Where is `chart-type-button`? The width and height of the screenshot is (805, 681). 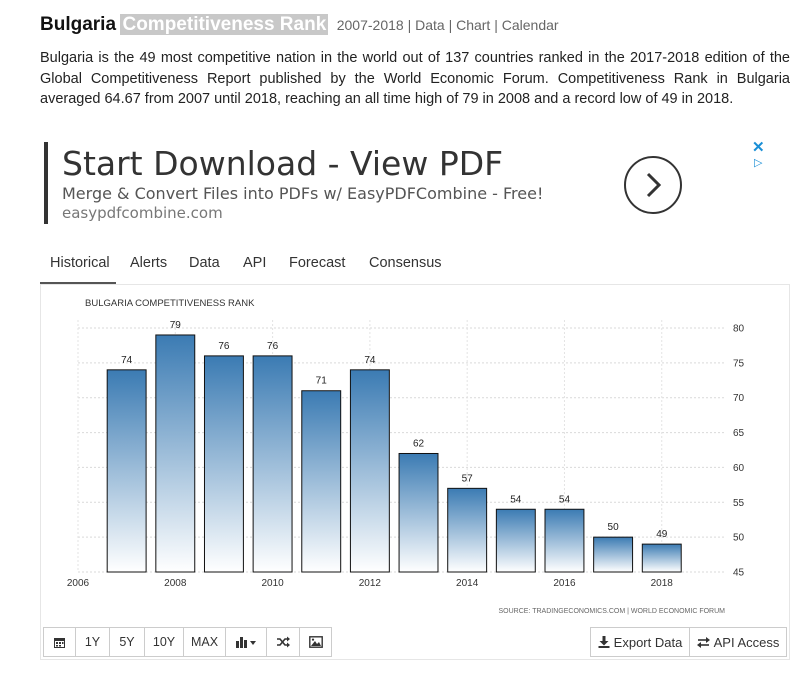 chart-type-button is located at coordinates (246, 642).